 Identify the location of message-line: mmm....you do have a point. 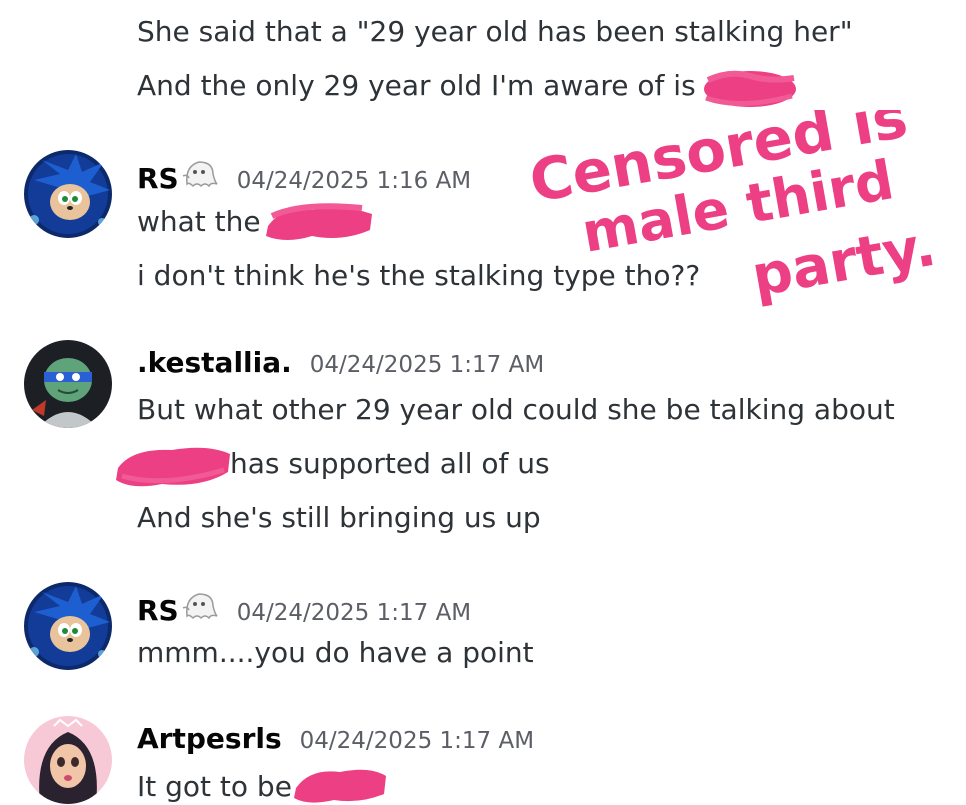
(335, 652).